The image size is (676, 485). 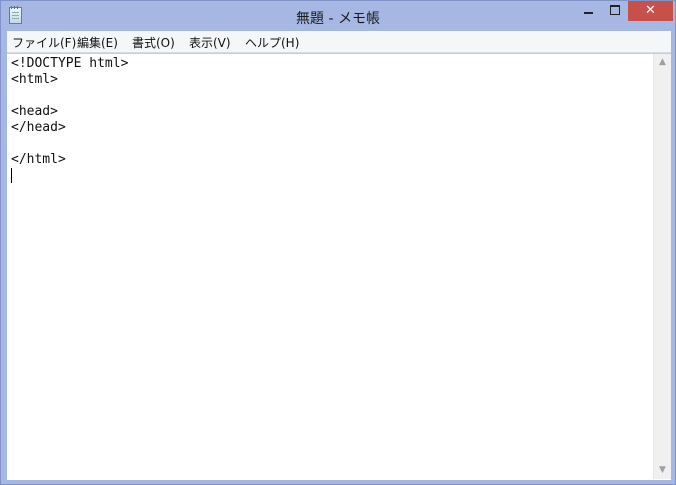 I want to click on menu-help: ヘルプ(H), so click(x=272, y=42).